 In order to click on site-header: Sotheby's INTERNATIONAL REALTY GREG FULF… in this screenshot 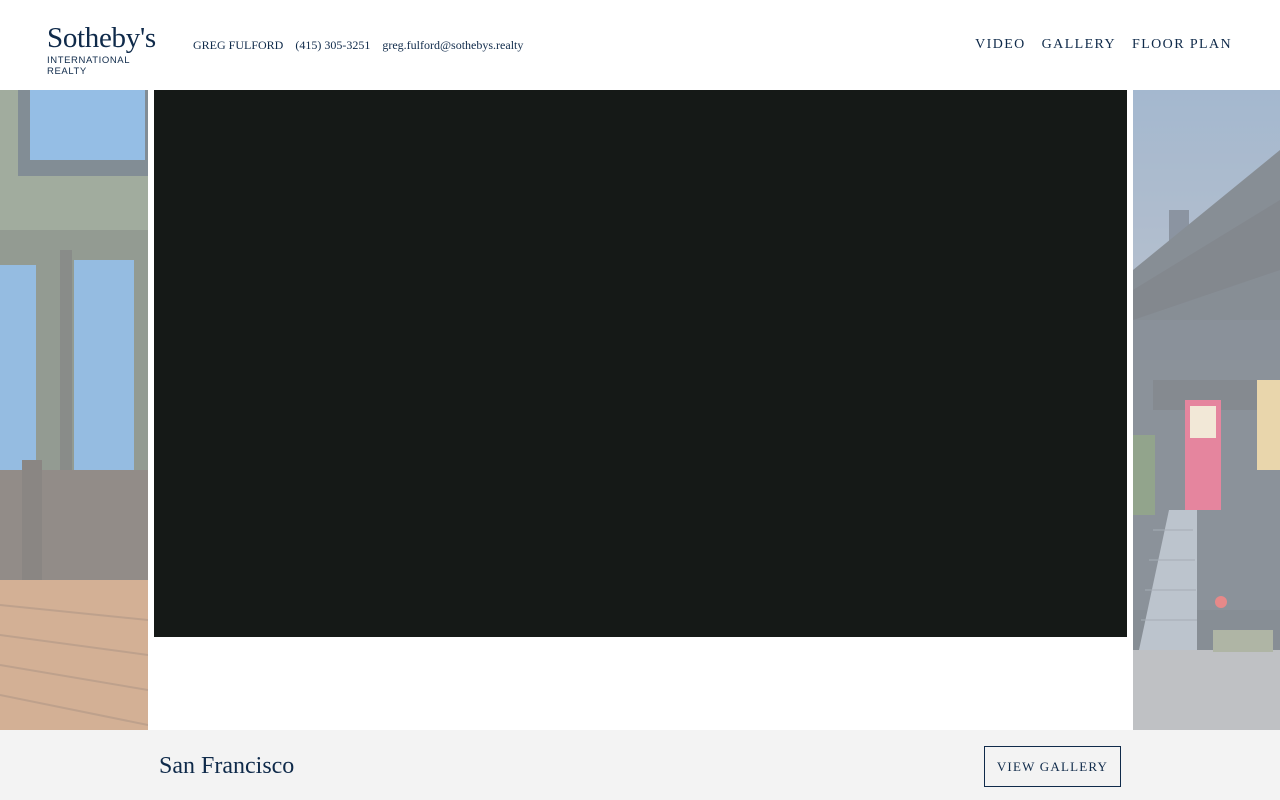, I will do `click(640, 45)`.